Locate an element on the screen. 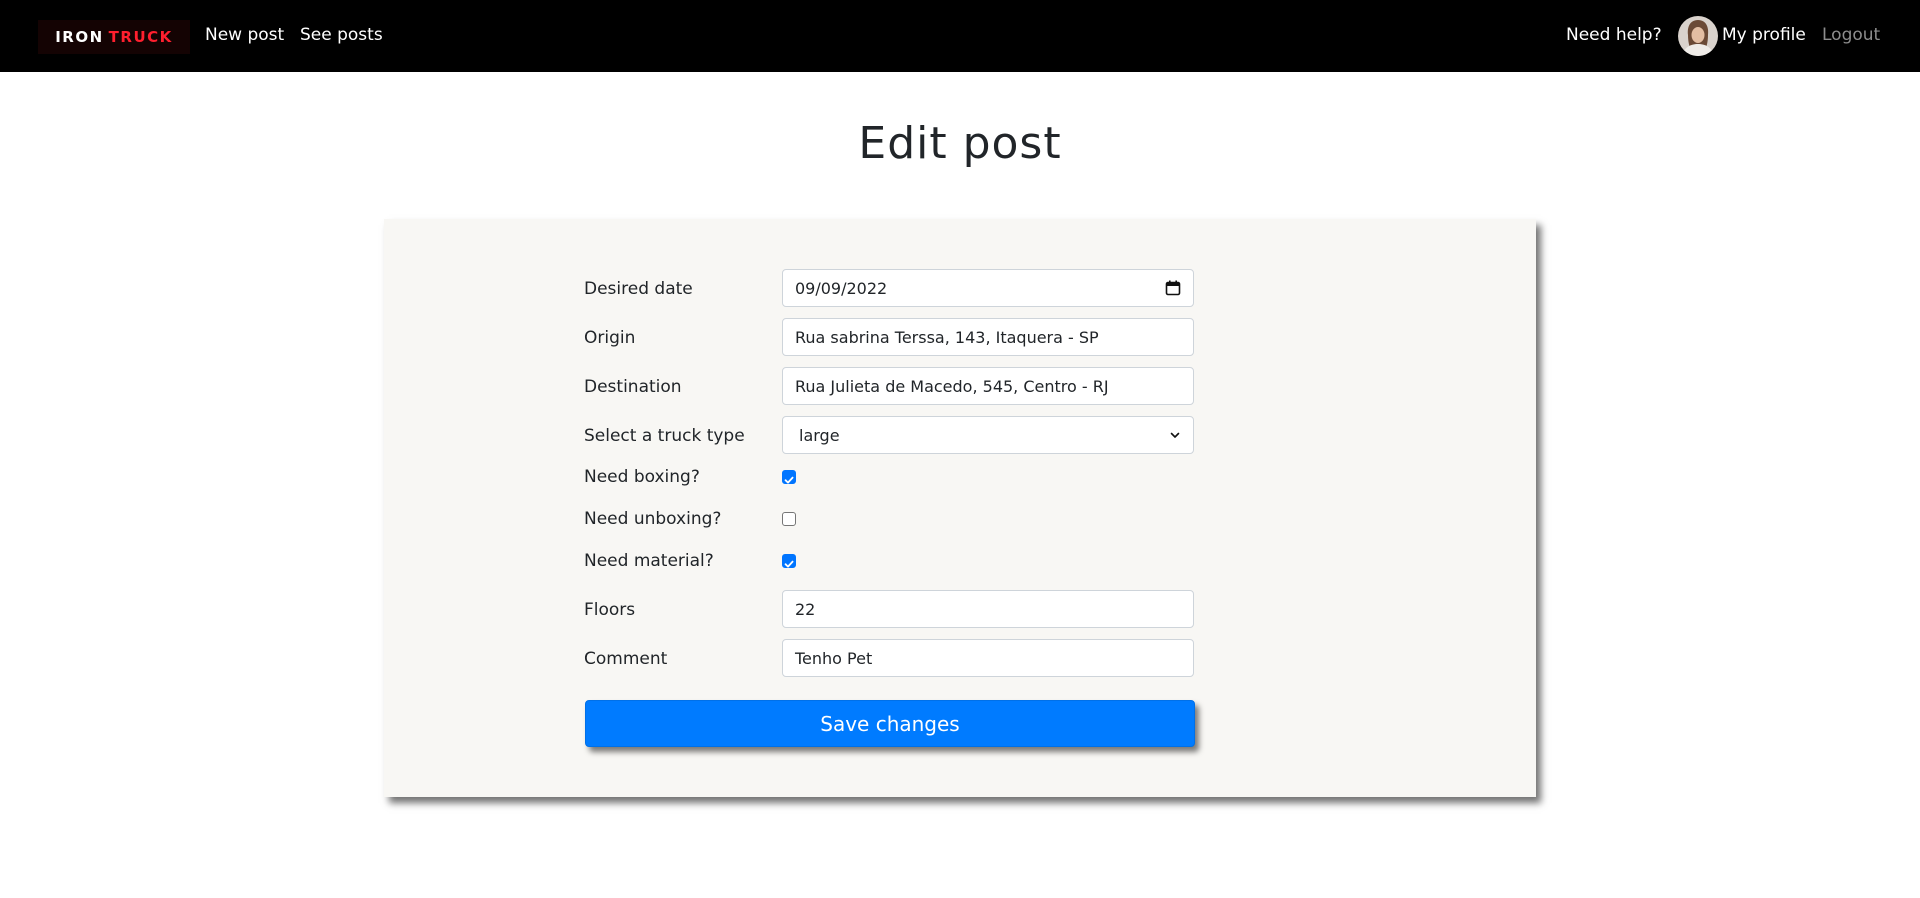 The height and width of the screenshot is (898, 1920). floors-value: 22 is located at coordinates (805, 609).